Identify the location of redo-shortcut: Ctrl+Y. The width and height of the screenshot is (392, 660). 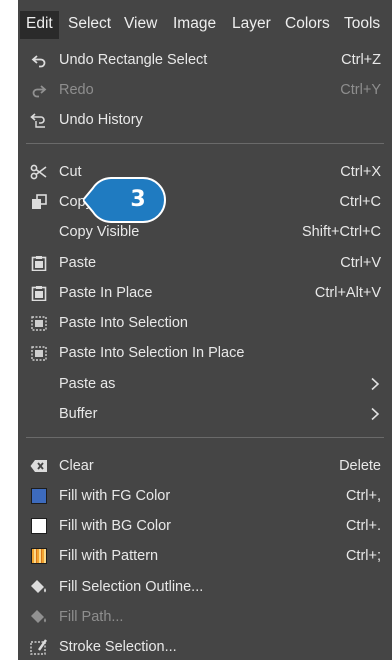
(360, 90).